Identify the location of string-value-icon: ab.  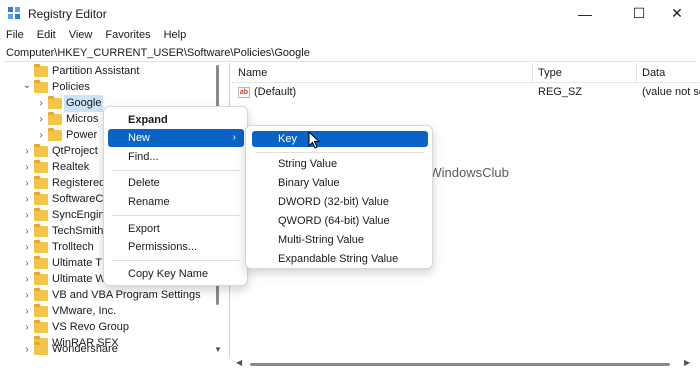
(244, 92).